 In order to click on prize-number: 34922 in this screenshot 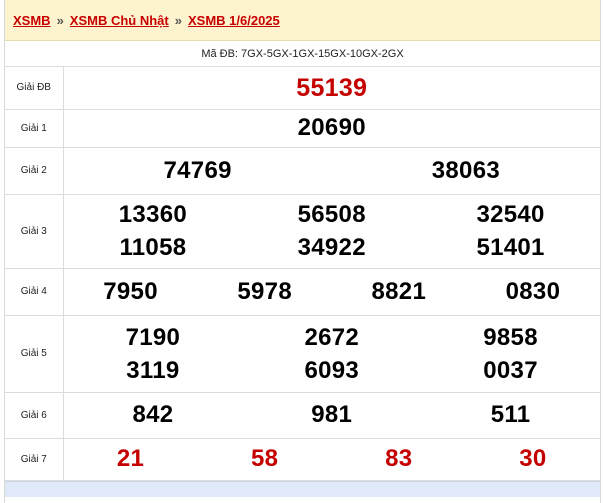, I will do `click(331, 247)`.